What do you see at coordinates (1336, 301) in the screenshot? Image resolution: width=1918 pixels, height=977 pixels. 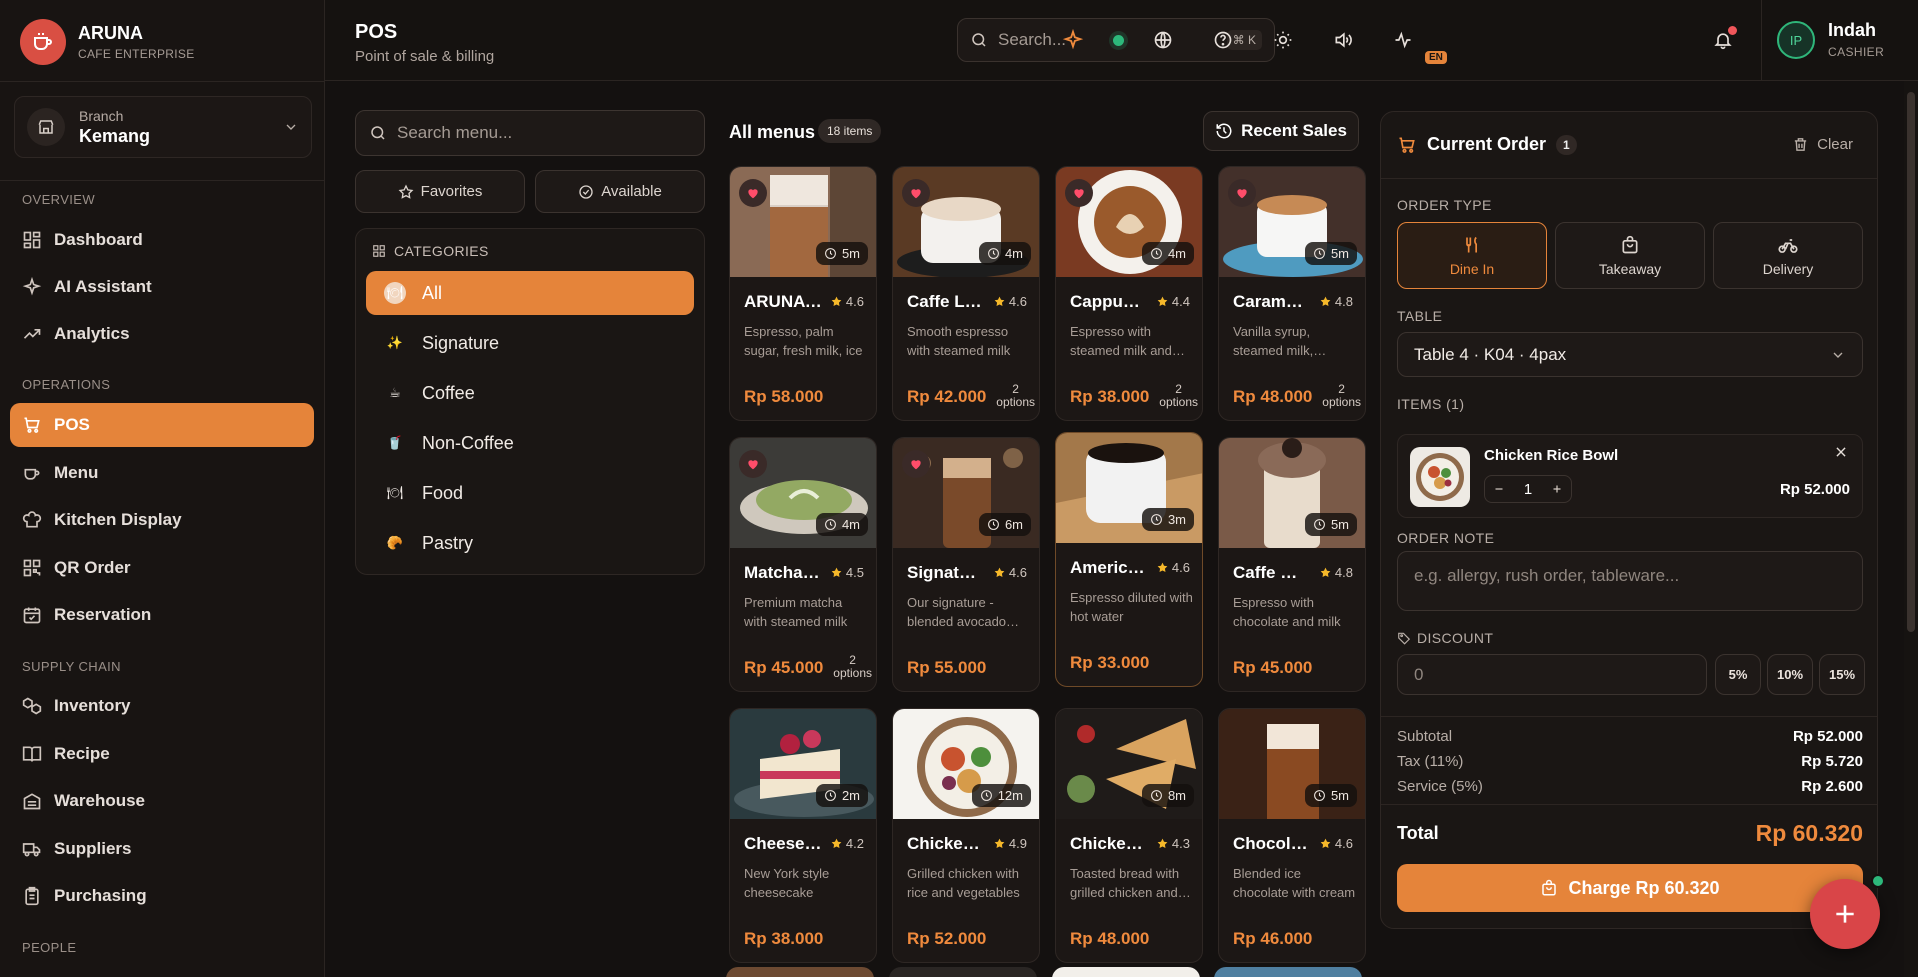 I see `menu-item-rating: 4.8` at bounding box center [1336, 301].